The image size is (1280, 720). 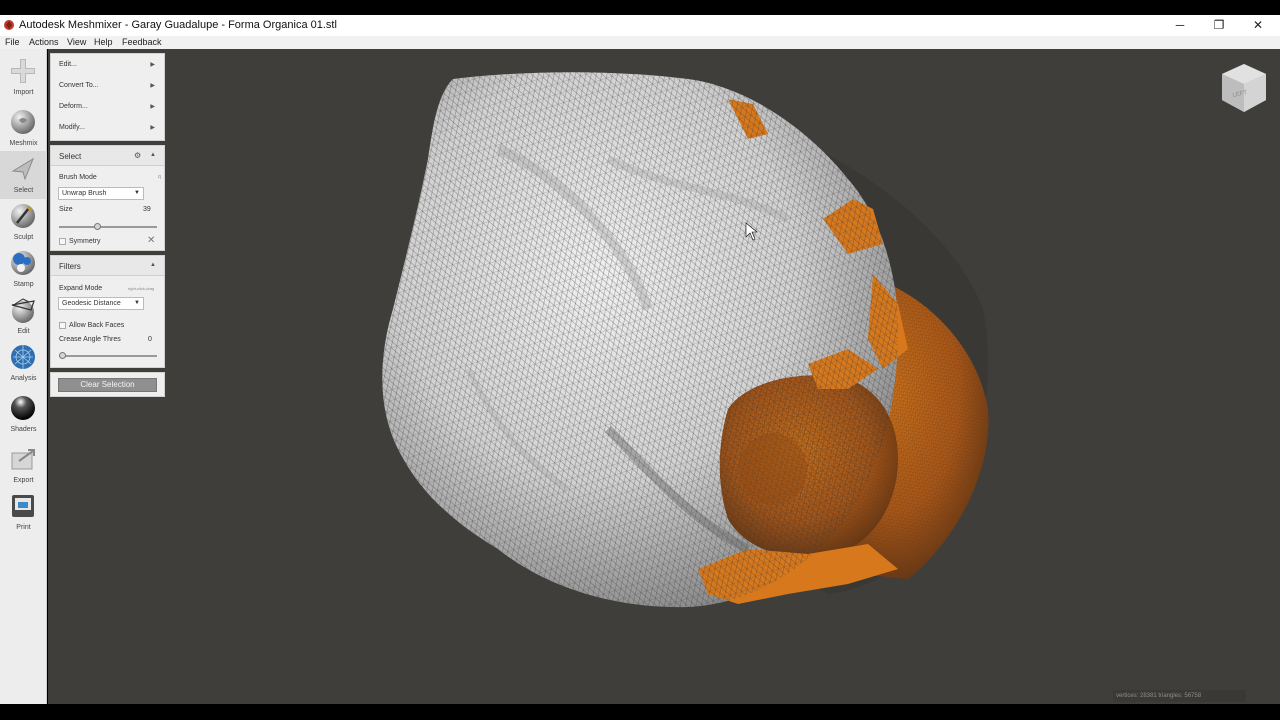 I want to click on meshmixer-logo-icon, so click(x=9, y=25).